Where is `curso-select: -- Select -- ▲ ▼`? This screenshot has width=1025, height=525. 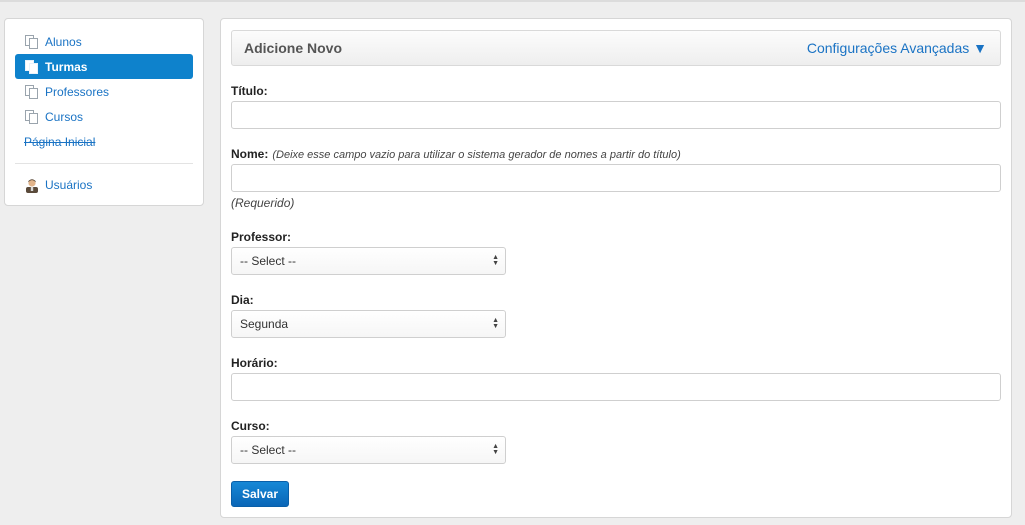 curso-select: -- Select -- ▲ ▼ is located at coordinates (368, 450).